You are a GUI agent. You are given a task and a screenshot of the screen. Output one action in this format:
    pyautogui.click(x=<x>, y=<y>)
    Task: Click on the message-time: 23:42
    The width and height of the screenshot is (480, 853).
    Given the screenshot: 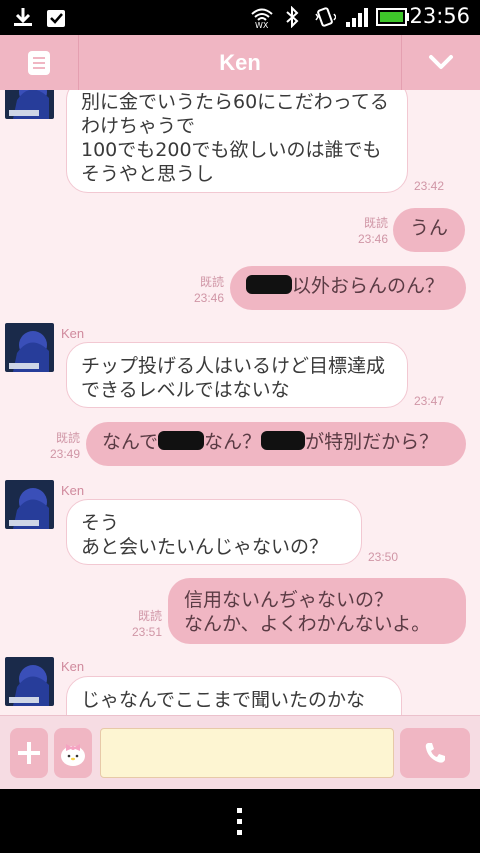 What is the action you would take?
    pyautogui.click(x=429, y=186)
    